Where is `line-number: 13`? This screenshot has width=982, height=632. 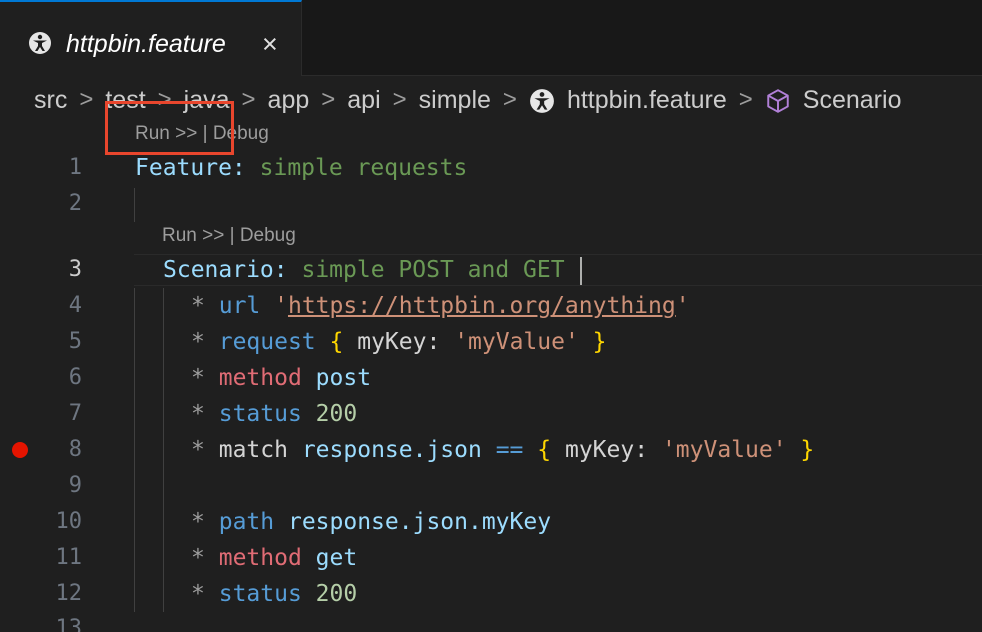 line-number: 13 is located at coordinates (51, 623).